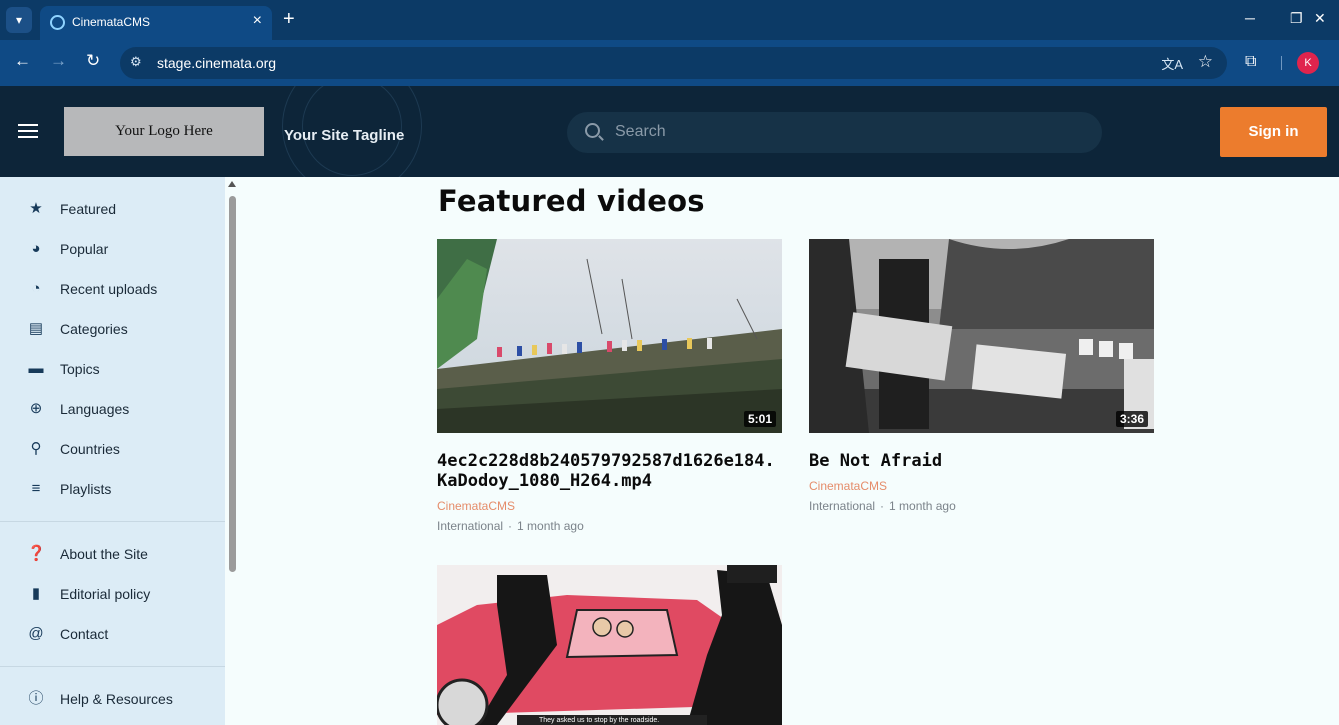  What do you see at coordinates (640, 131) in the screenshot?
I see `search-placeholder: Search` at bounding box center [640, 131].